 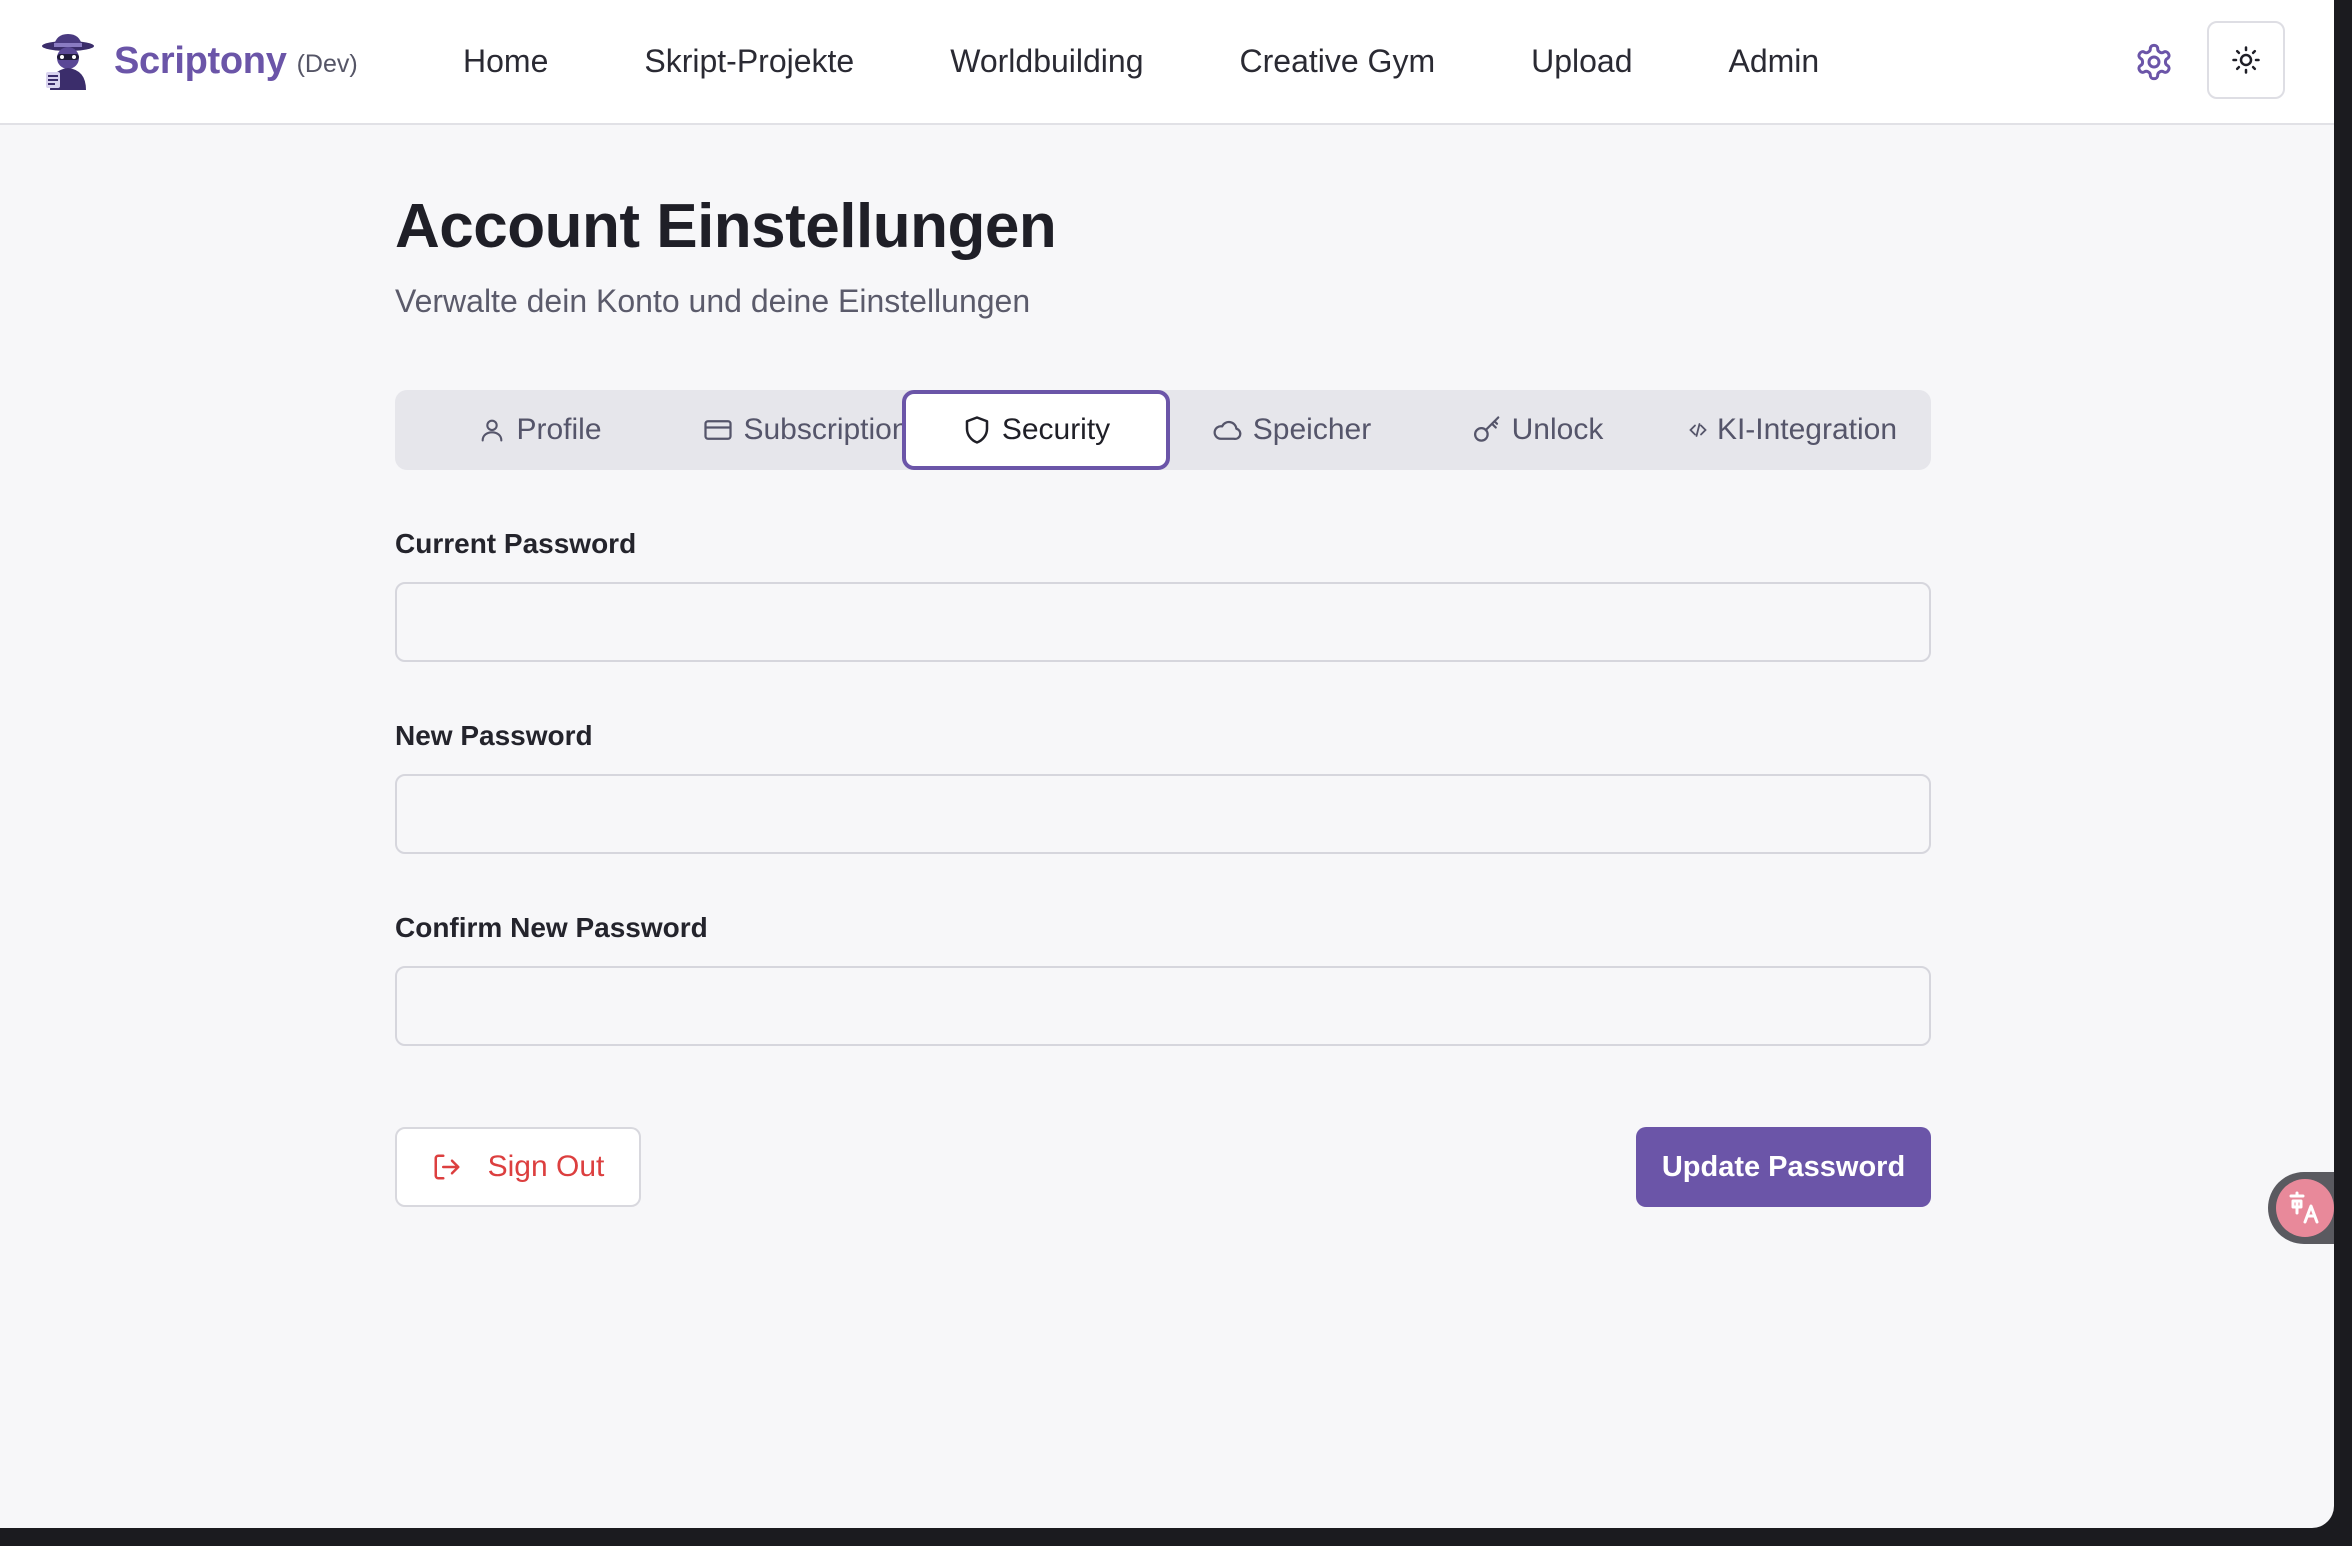 I want to click on tab-label: Security, so click(x=1056, y=429).